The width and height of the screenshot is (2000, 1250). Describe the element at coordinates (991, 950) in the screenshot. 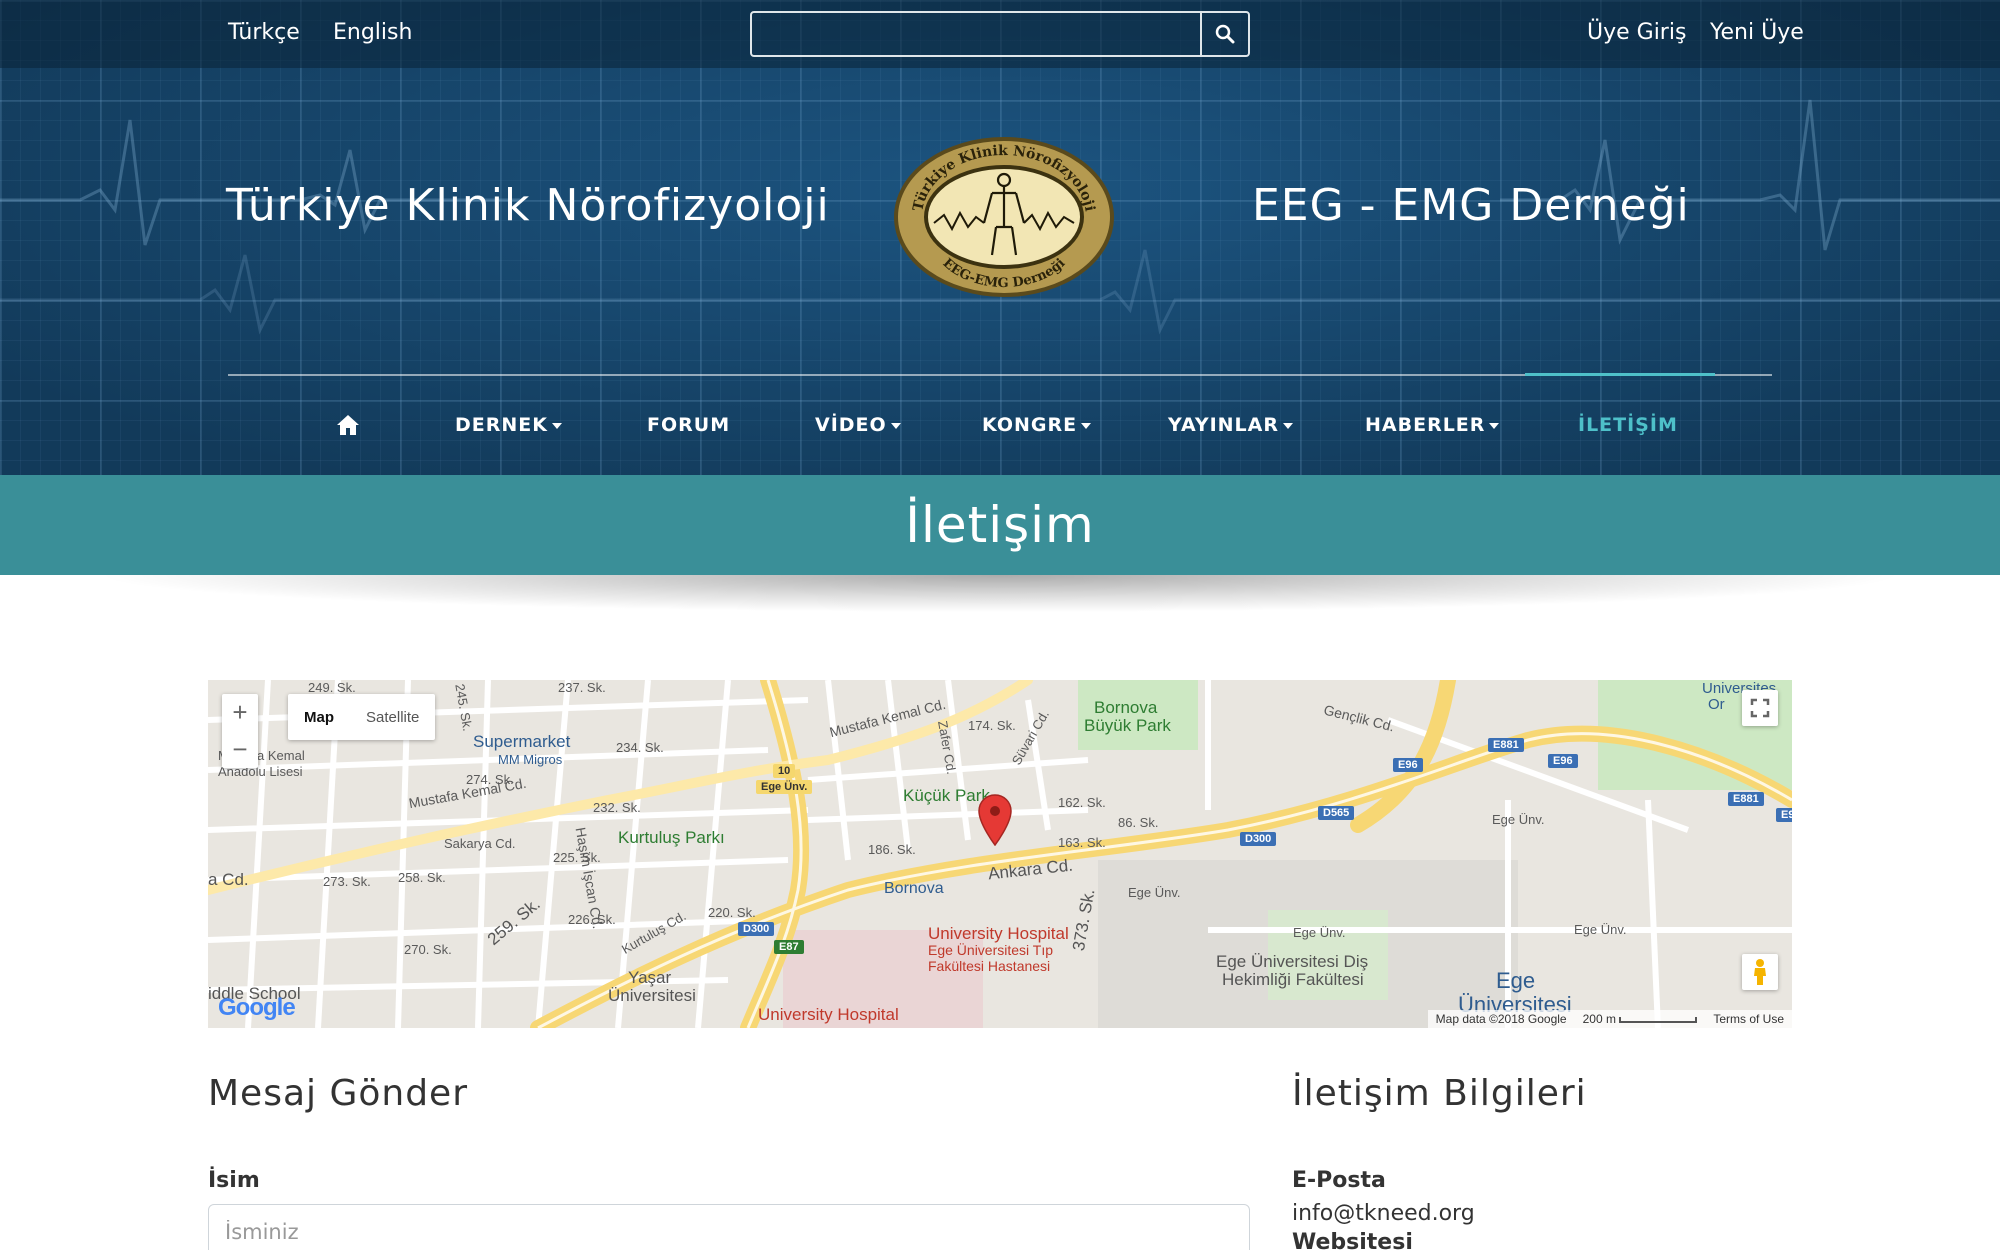

I see `map-label: Ege Üniversitesi Tıp` at that location.